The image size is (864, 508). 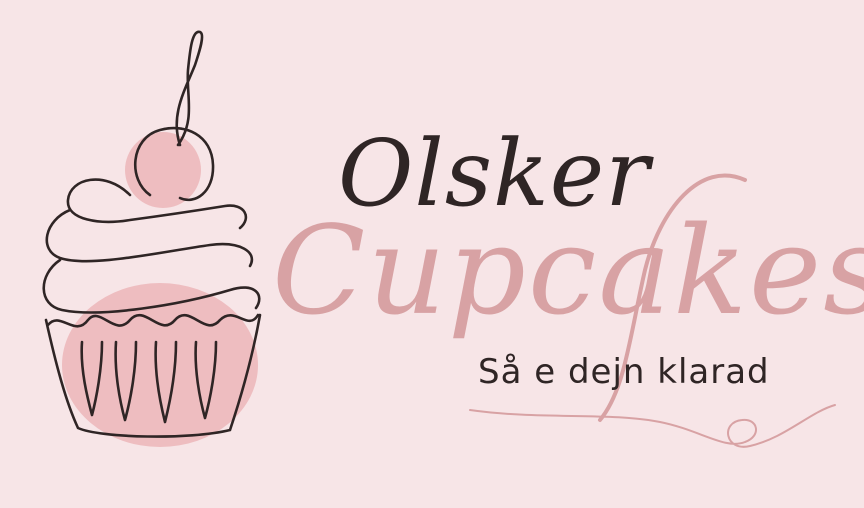 I want to click on tagline: Så e dejn klarad, so click(x=624, y=372).